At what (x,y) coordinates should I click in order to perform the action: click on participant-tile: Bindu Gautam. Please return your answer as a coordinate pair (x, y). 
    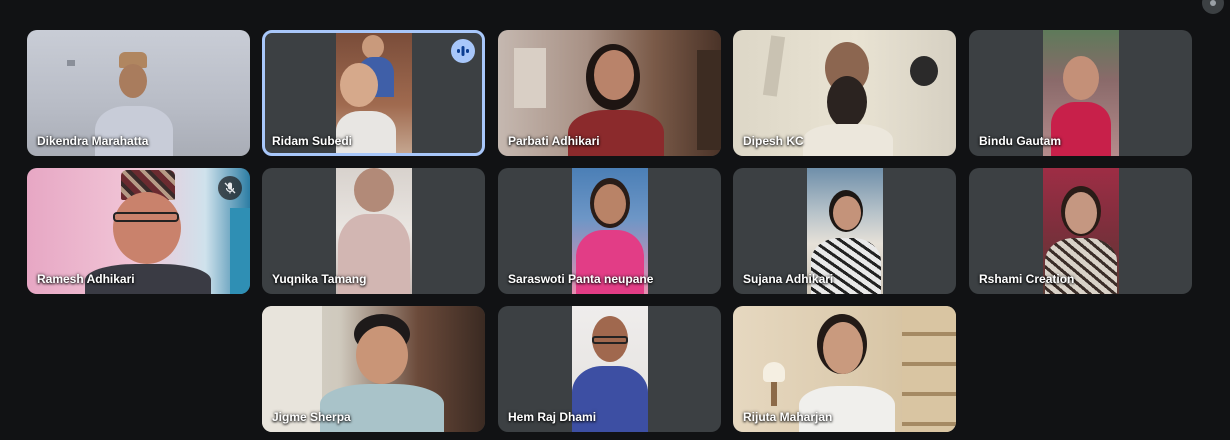
    Looking at the image, I should click on (1080, 93).